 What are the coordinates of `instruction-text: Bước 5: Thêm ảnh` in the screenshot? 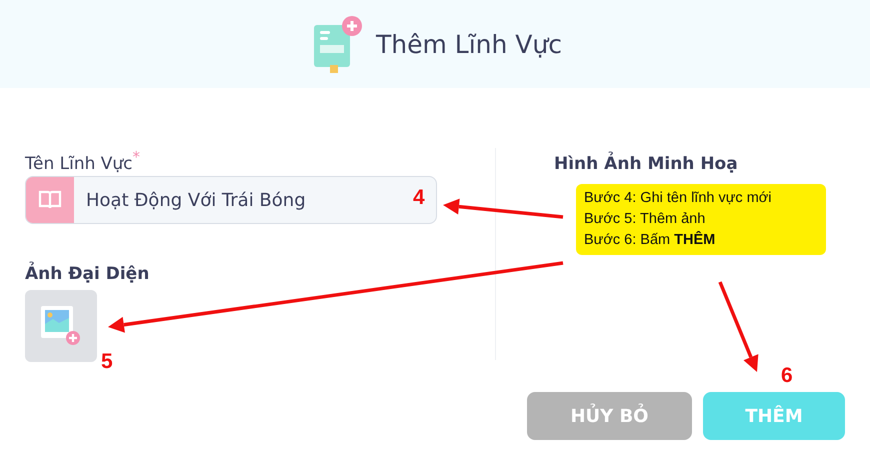 It's located at (645, 219).